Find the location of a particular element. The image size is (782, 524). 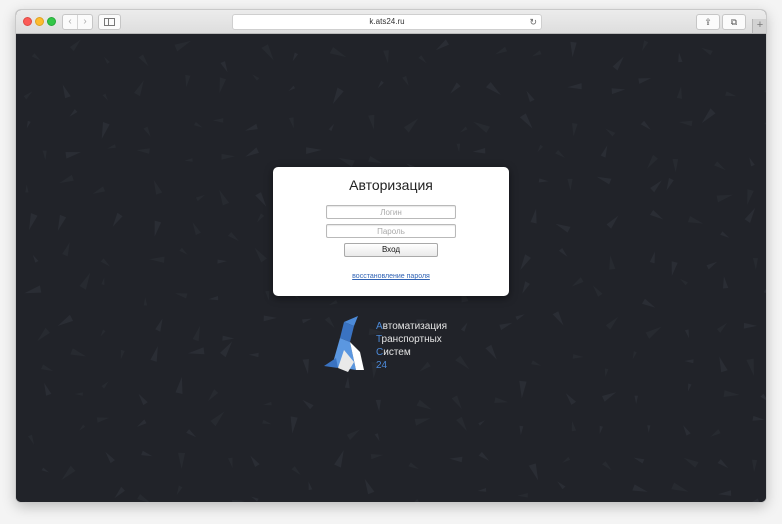

address-bar: k.ats24.ru ↻ is located at coordinates (387, 22).